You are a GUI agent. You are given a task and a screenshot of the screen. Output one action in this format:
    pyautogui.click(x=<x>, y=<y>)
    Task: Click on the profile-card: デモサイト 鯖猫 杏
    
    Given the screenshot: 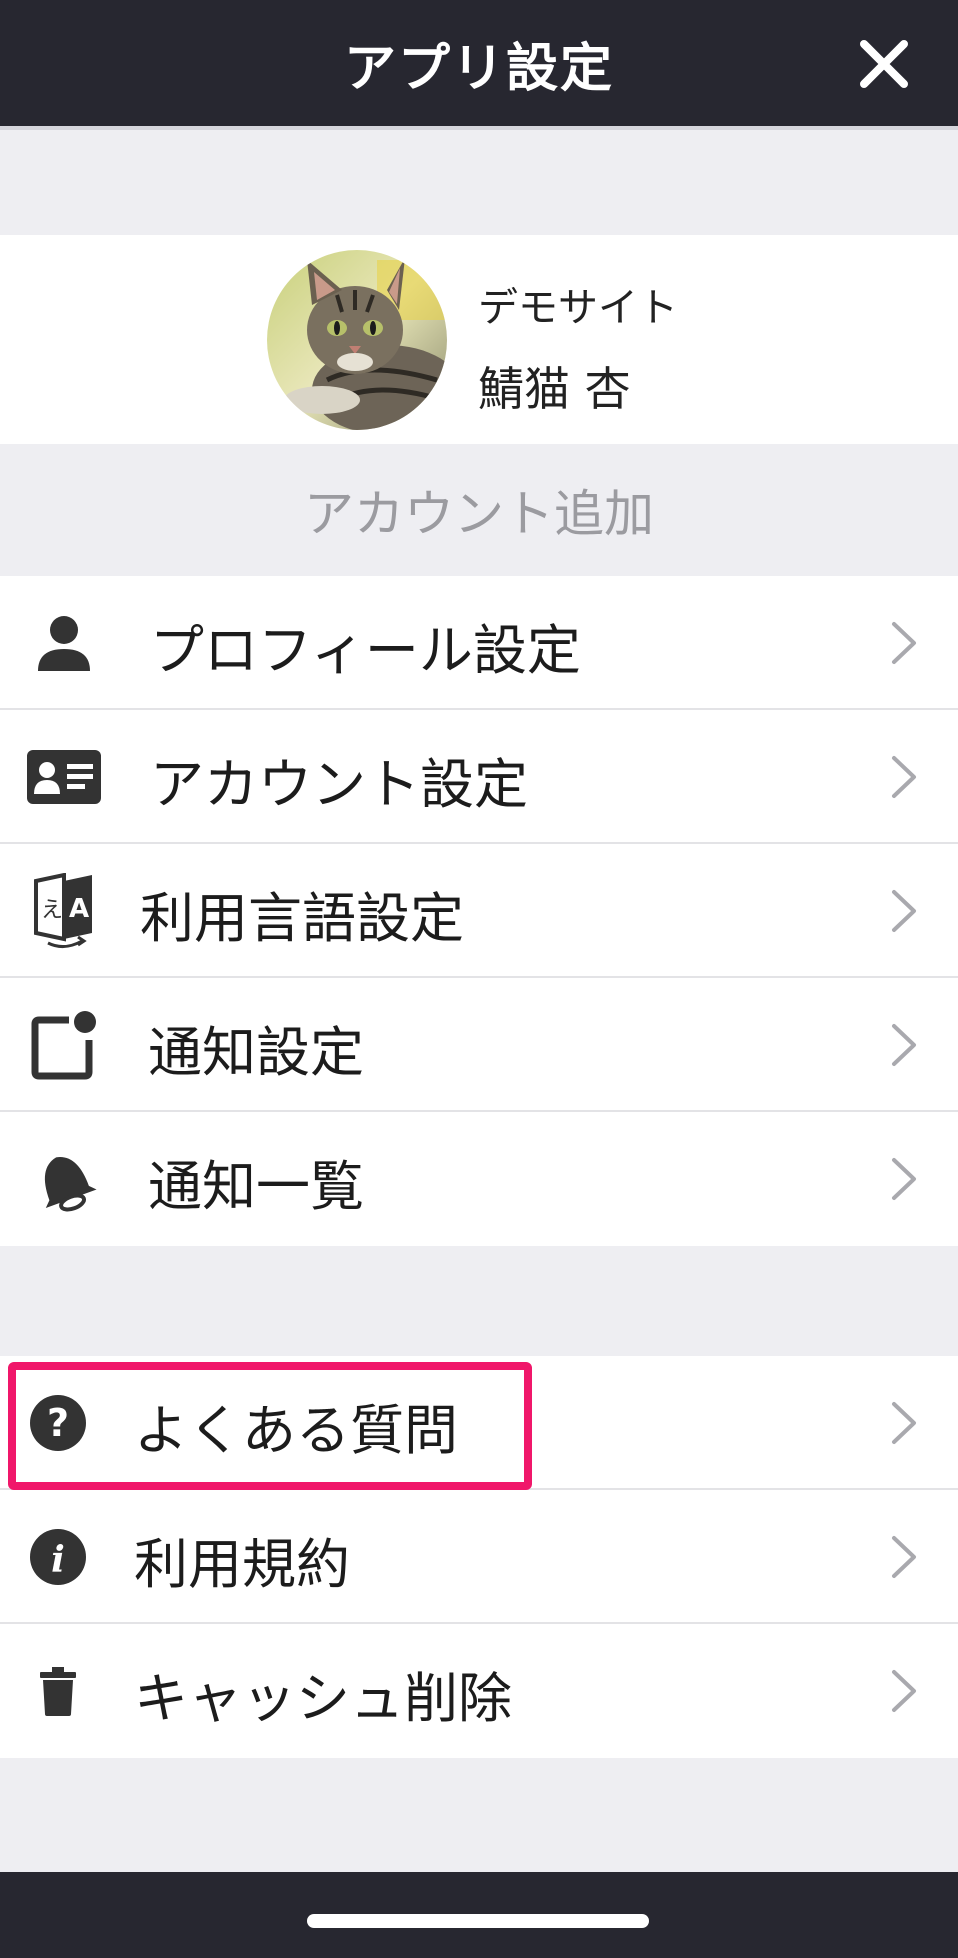 What is the action you would take?
    pyautogui.click(x=479, y=339)
    